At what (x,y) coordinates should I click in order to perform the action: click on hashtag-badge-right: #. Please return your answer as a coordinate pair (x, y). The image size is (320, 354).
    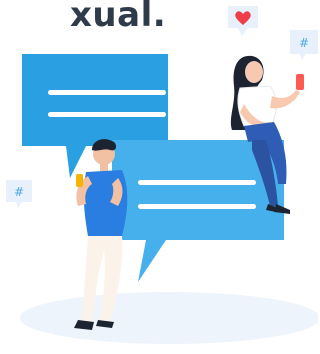
    Looking at the image, I should click on (304, 45).